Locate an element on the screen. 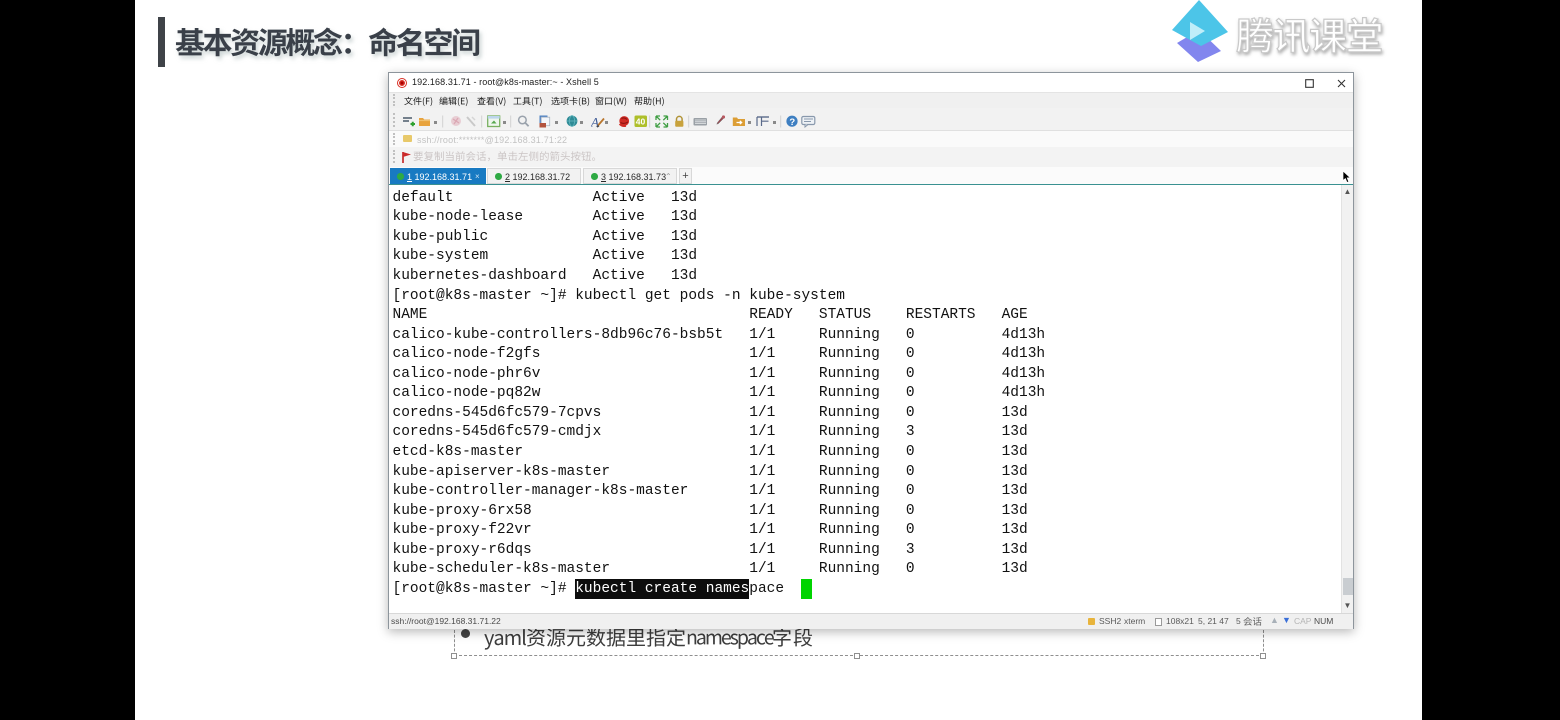 This screenshot has height=720, width=1560. svg-text: 40 is located at coordinates (640, 121).